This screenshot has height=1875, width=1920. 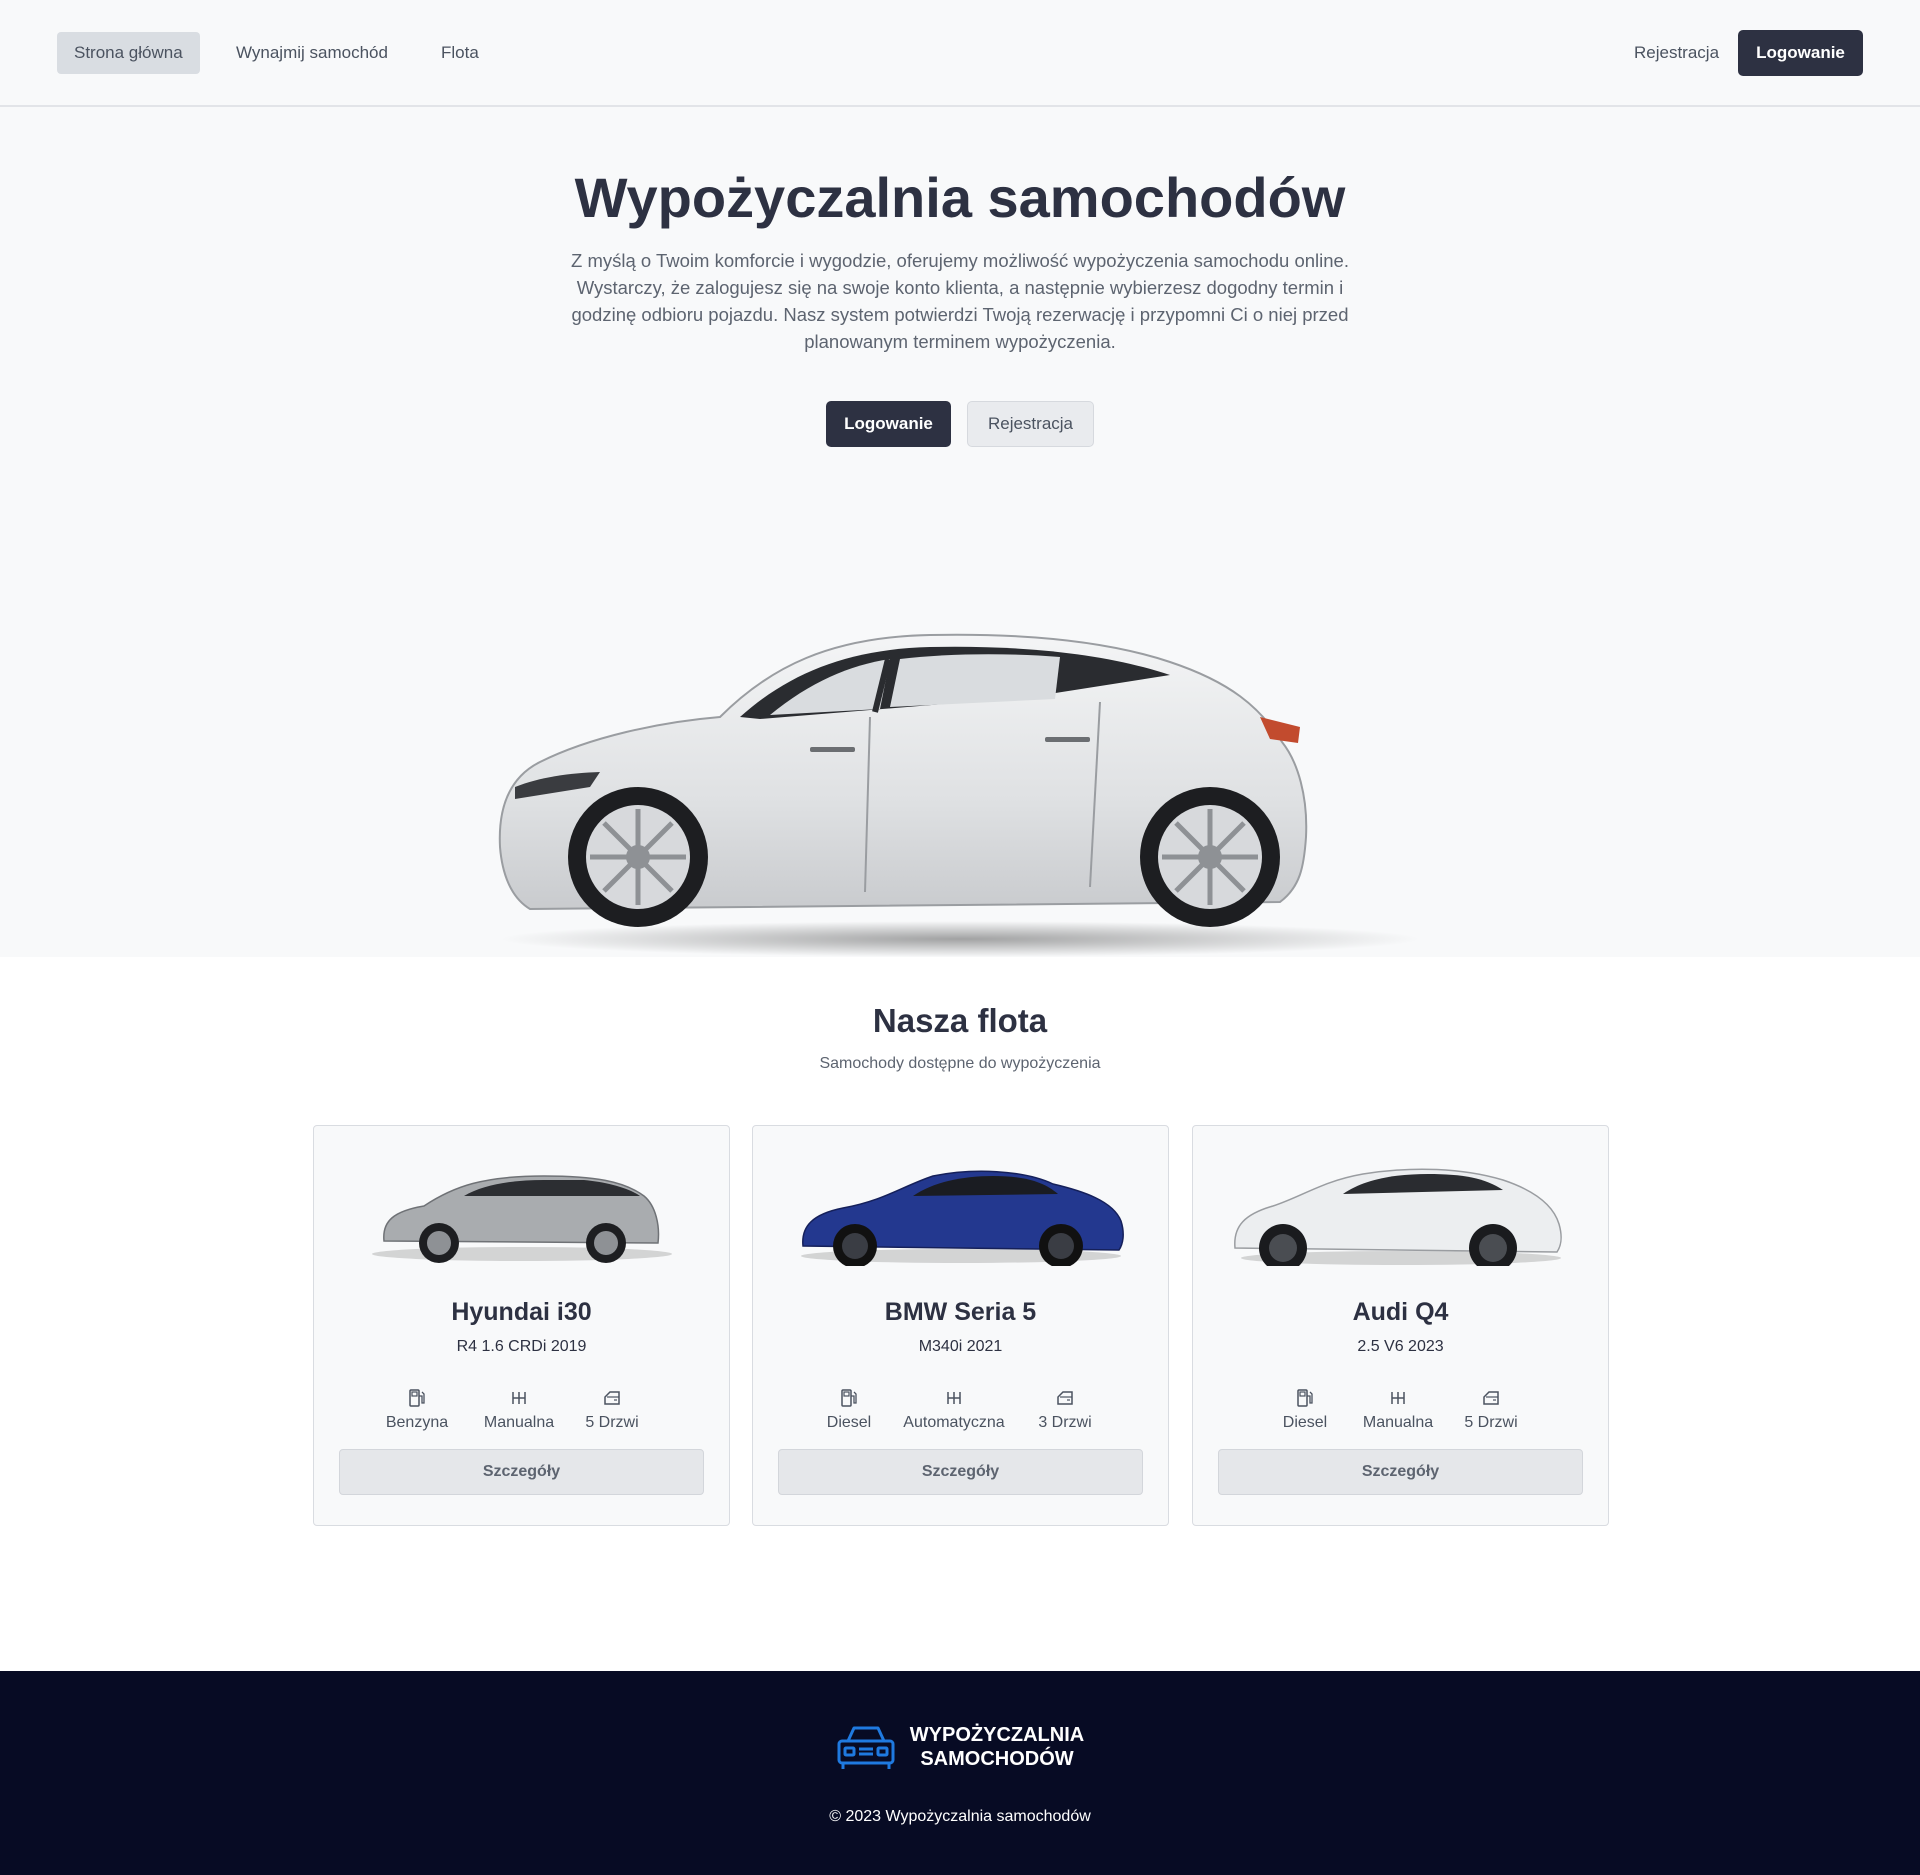 I want to click on car-name: BMW Seria 5, so click(x=960, y=1312).